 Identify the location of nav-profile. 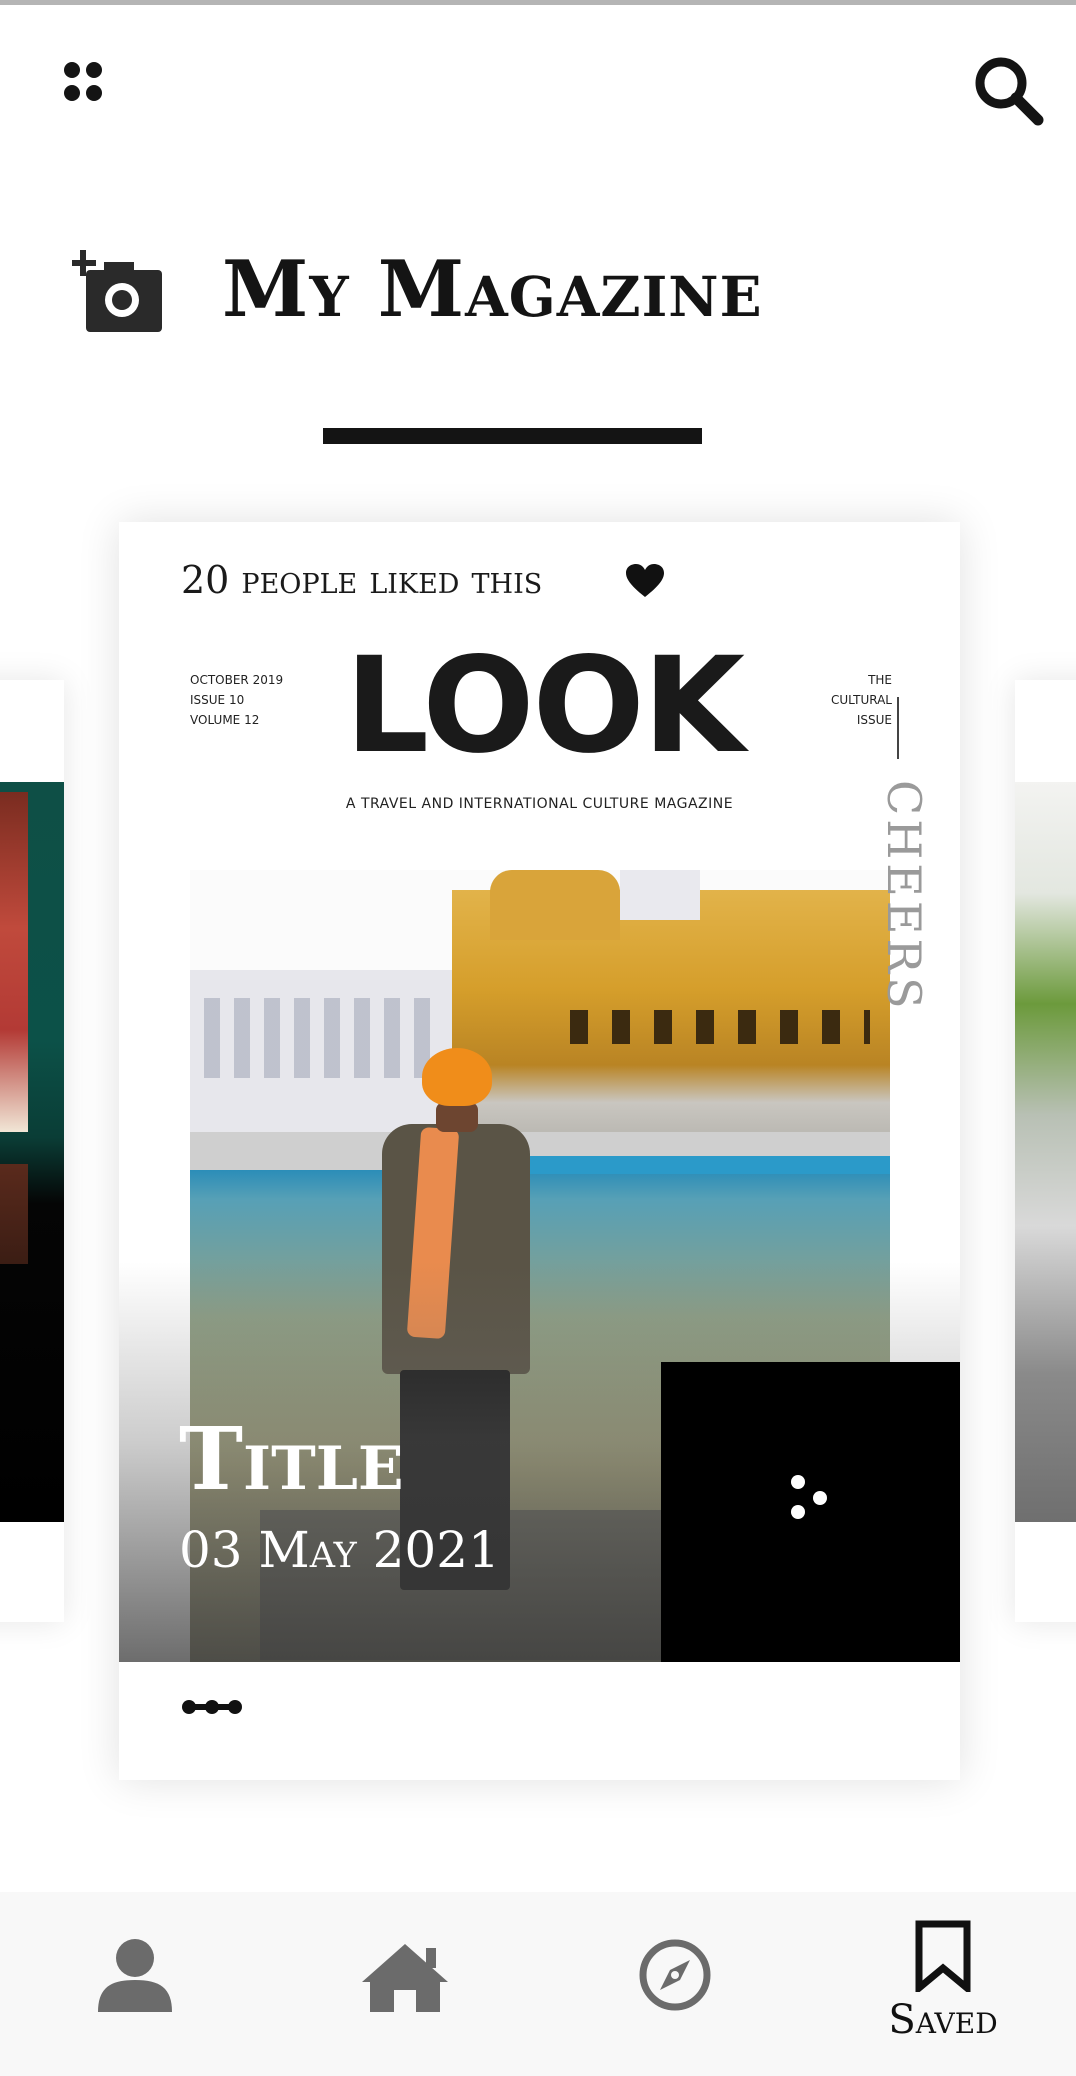
(136, 1984).